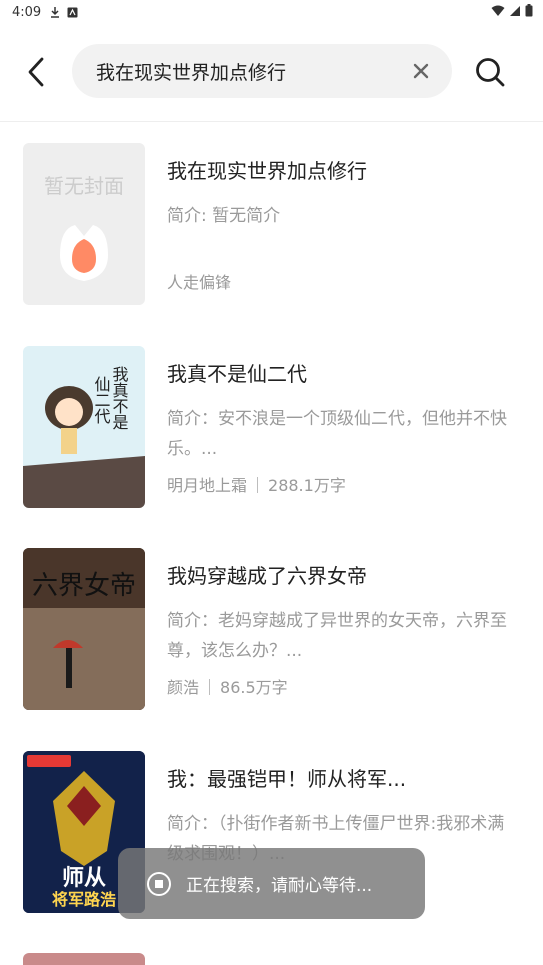  I want to click on book-cover: 我真不是 仙二代, so click(84, 427).